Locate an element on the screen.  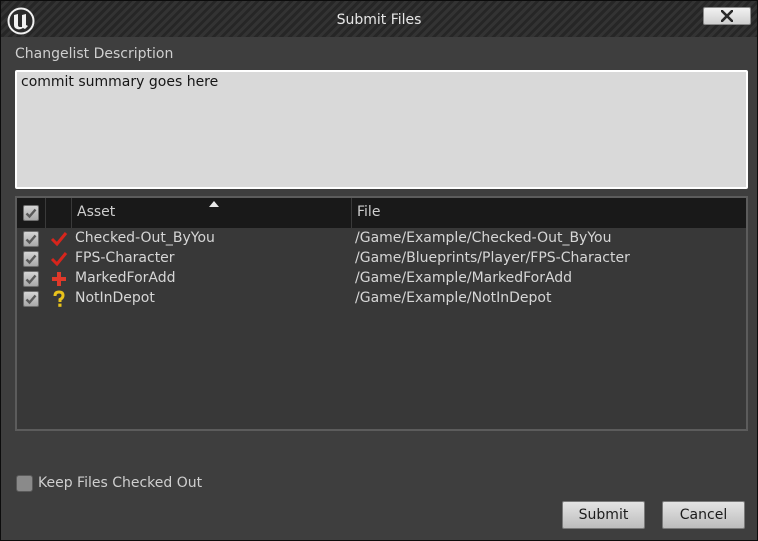
asset-name: Checked-Out_ByYou is located at coordinates (145, 238).